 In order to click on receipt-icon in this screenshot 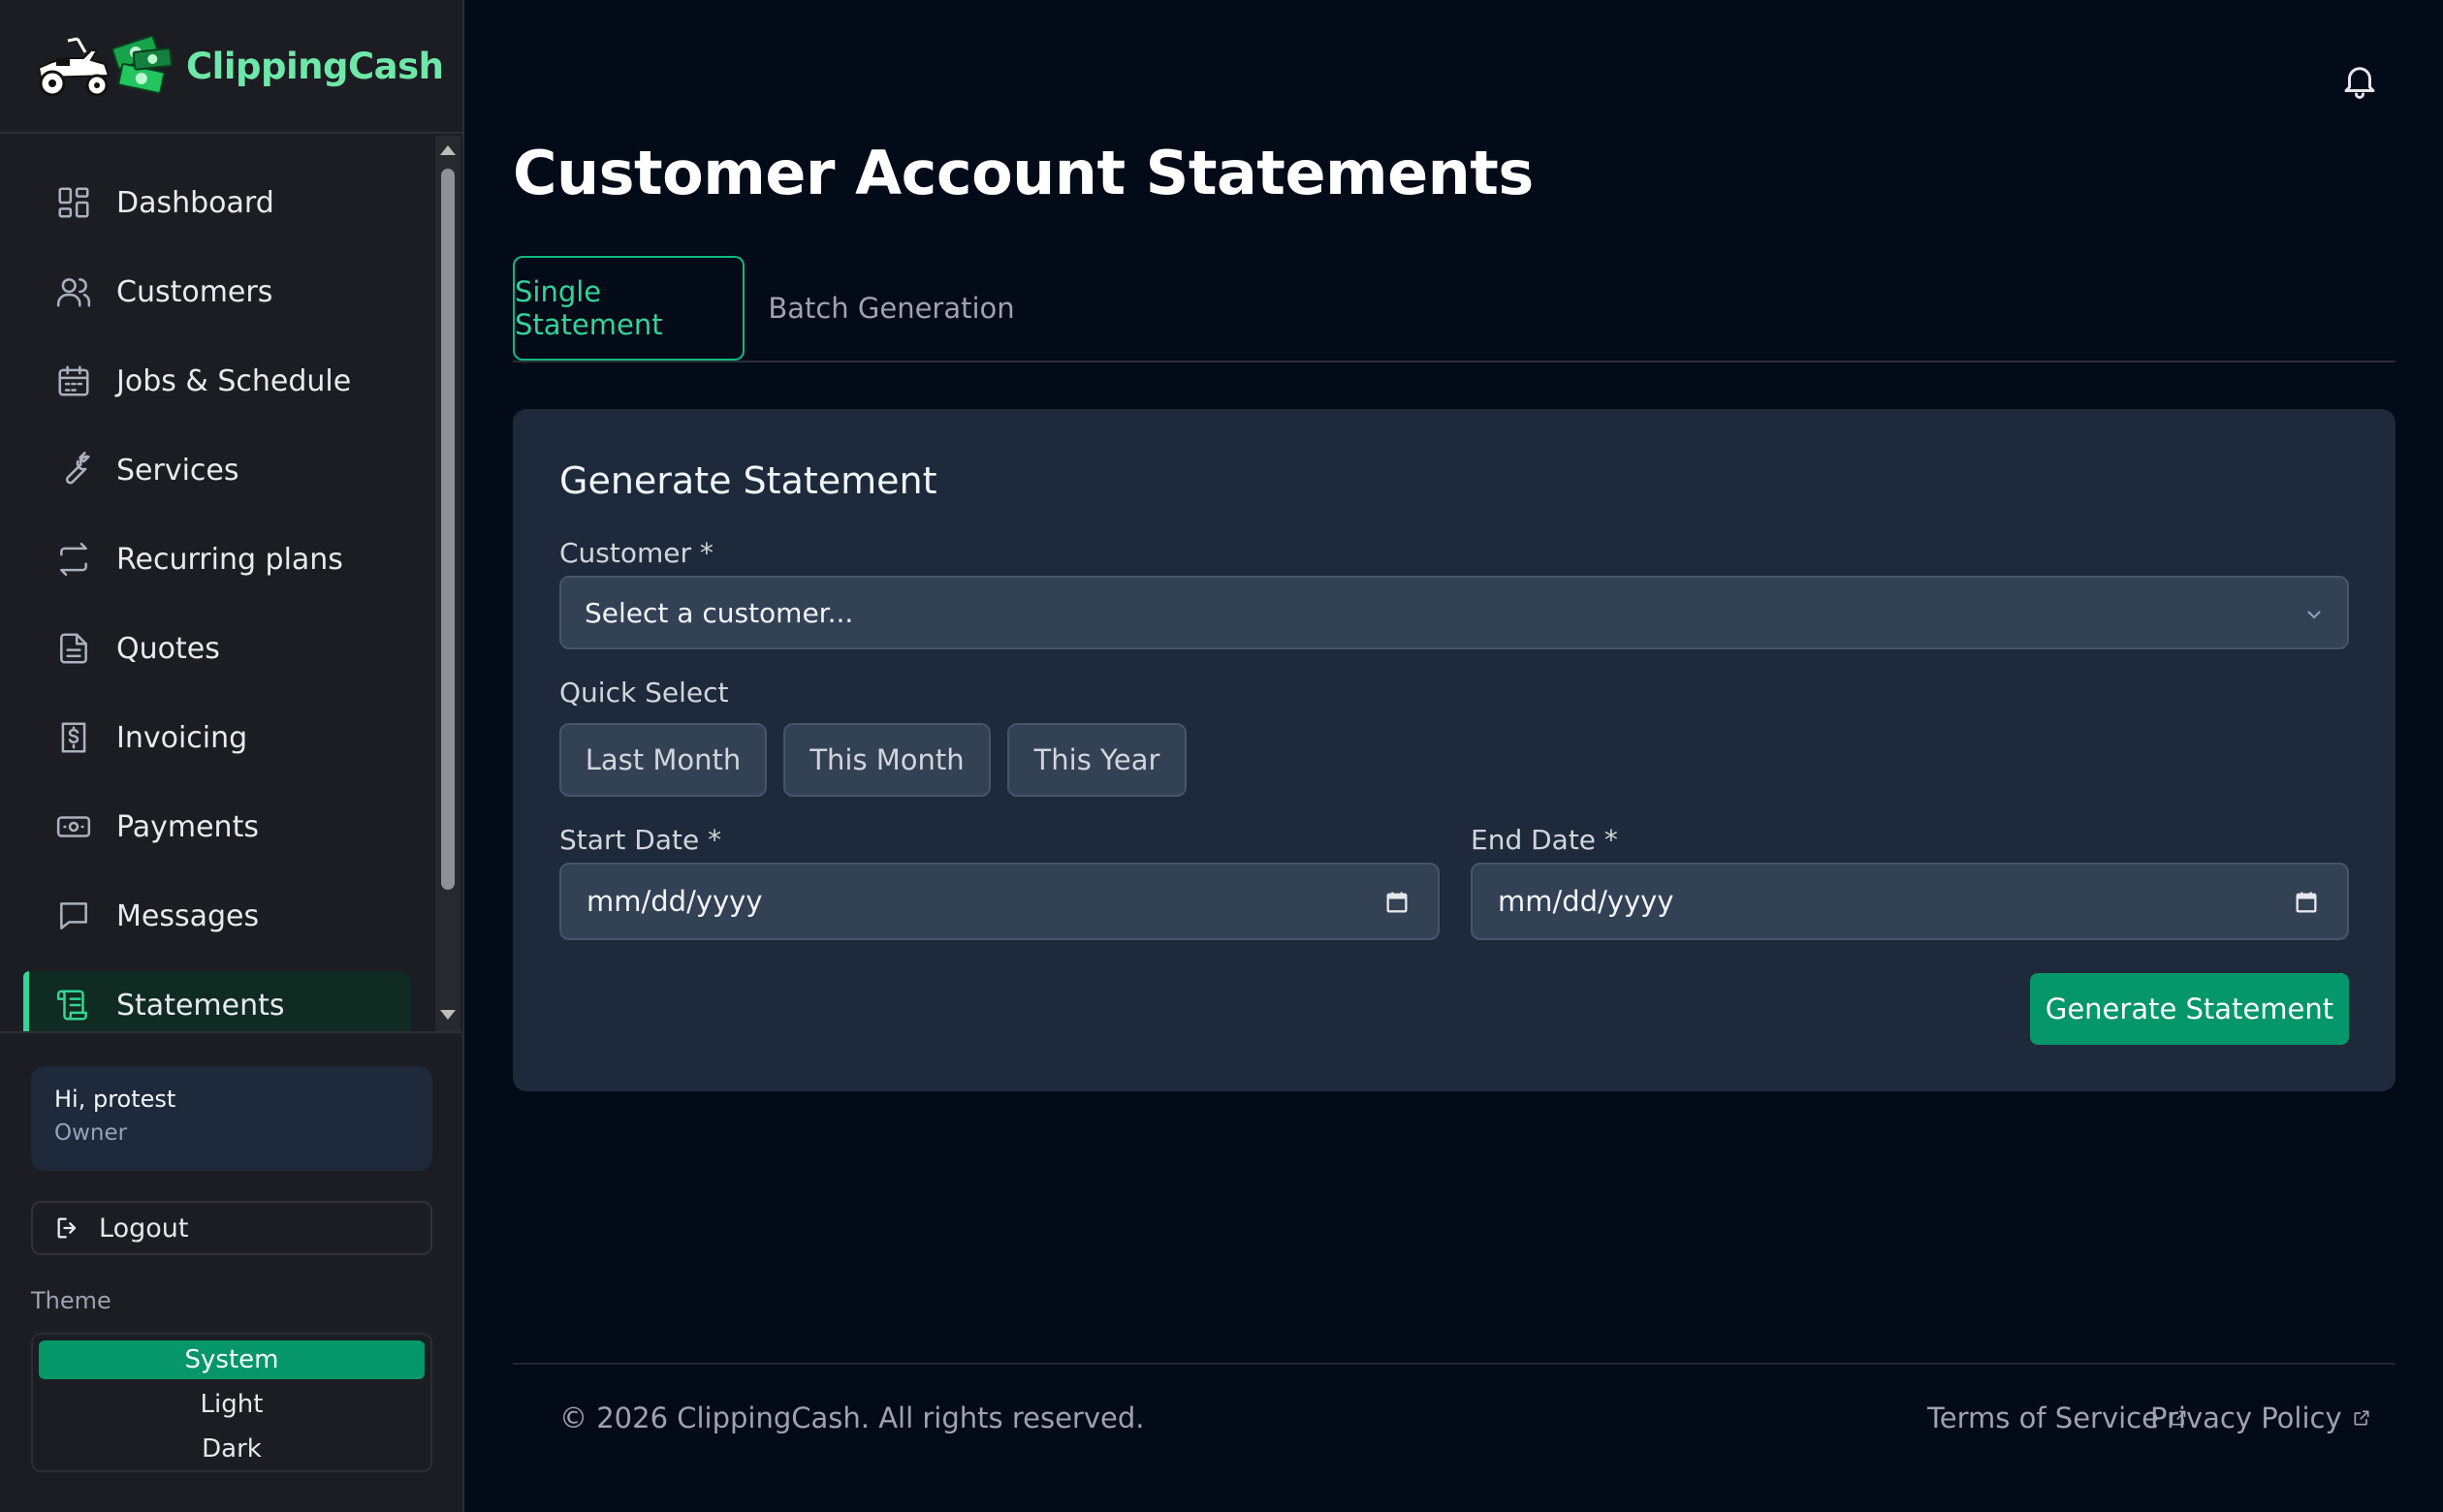, I will do `click(73, 738)`.